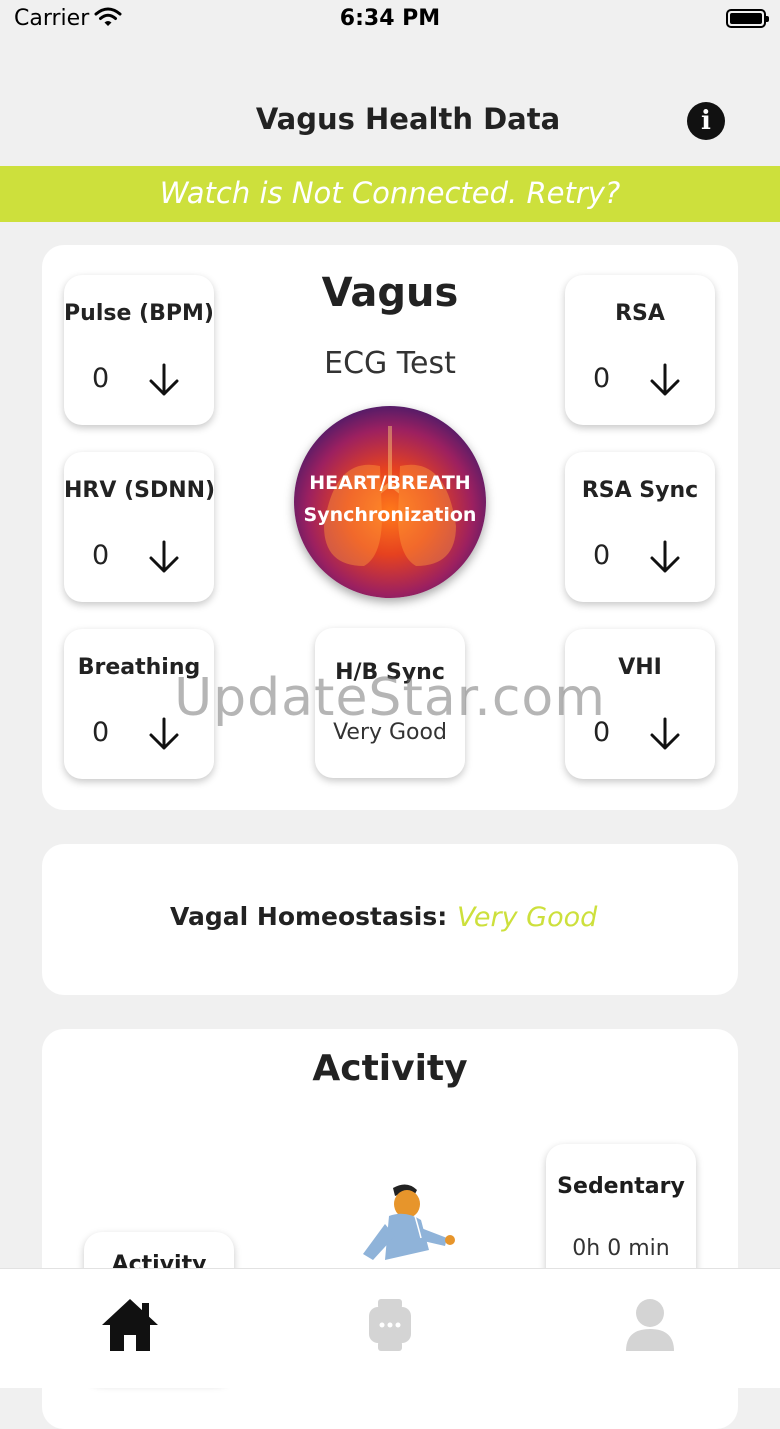 The image size is (780, 1429). I want to click on status-time: 6:34 PM, so click(390, 18).